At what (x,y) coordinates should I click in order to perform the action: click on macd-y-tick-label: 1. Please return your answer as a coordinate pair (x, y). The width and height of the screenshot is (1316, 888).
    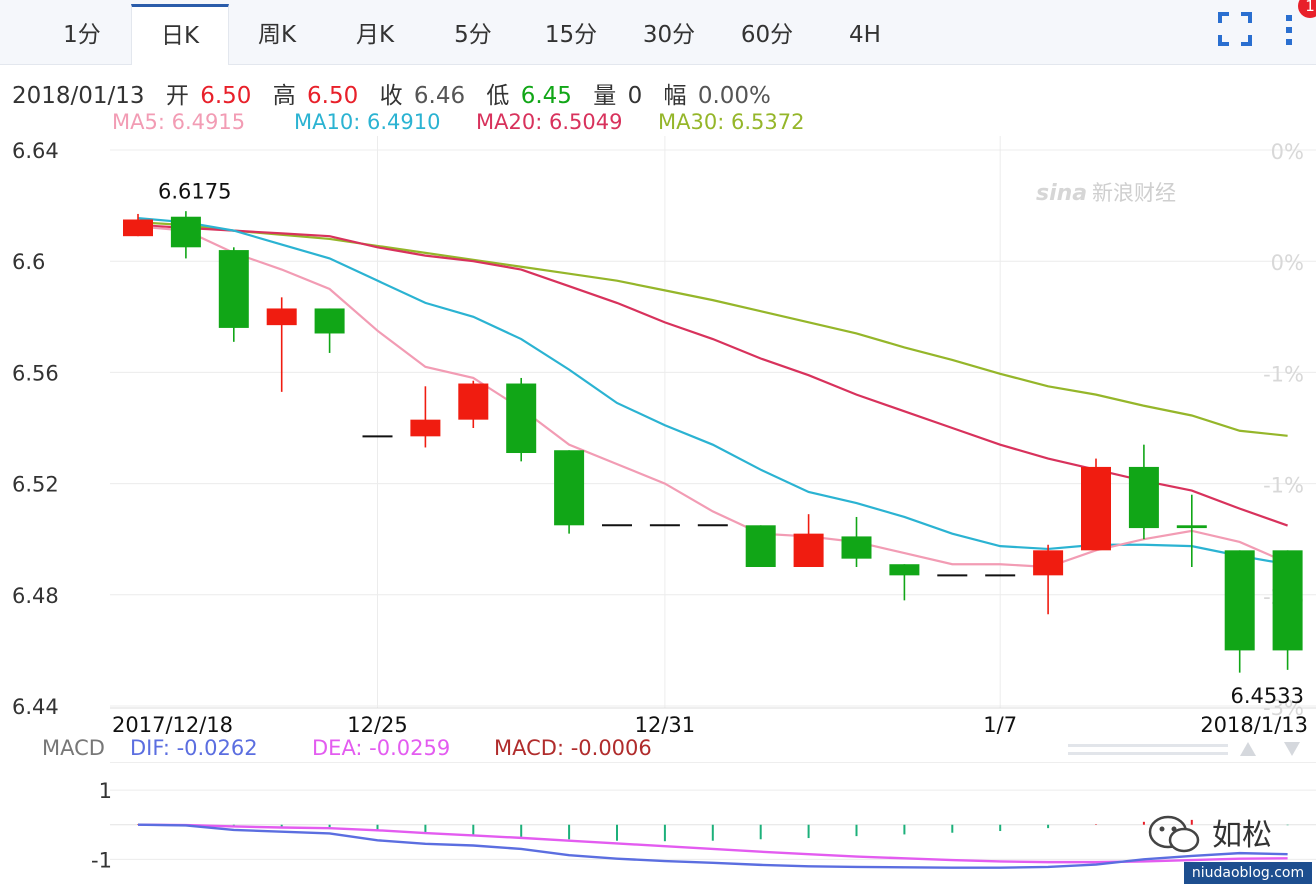
    Looking at the image, I should click on (105, 791).